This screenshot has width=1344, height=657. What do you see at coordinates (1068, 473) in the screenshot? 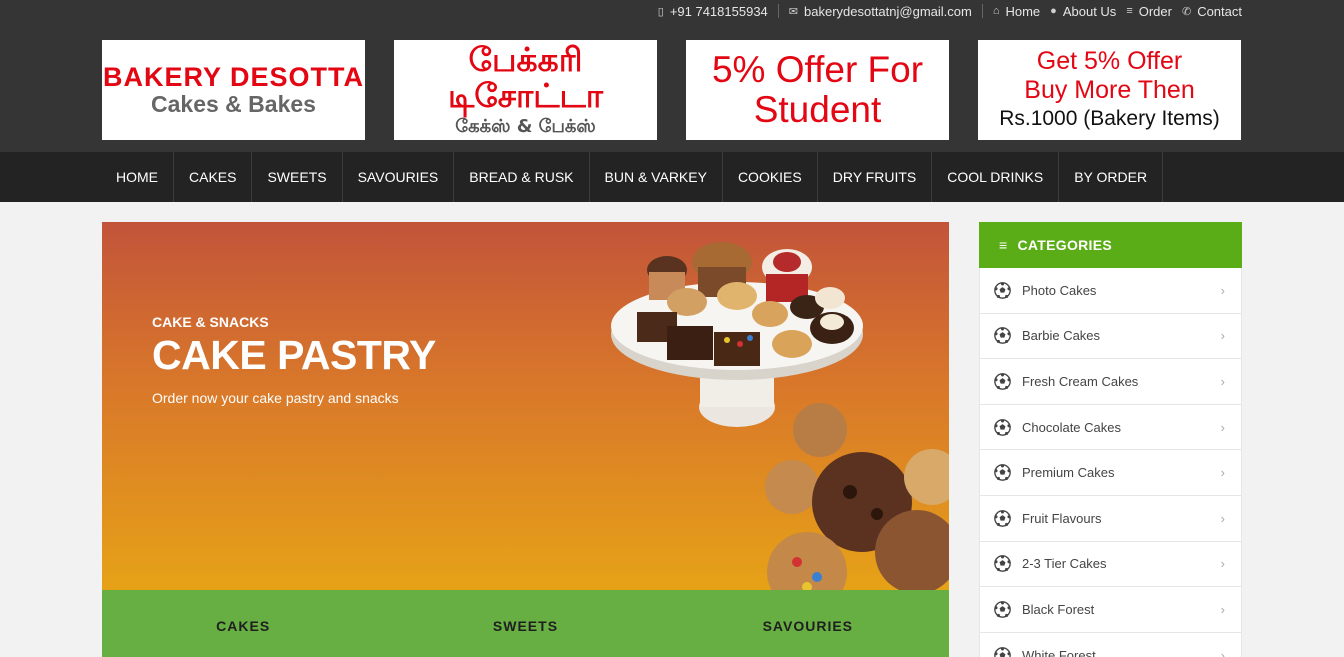
I see `category-label: Premium Cakes` at bounding box center [1068, 473].